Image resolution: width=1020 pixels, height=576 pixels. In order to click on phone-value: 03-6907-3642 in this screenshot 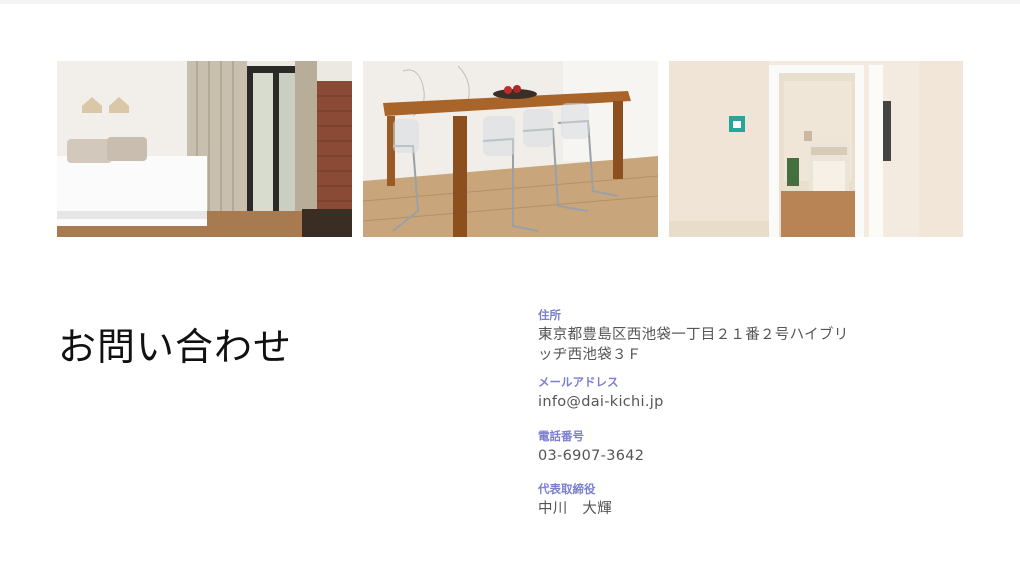, I will do `click(703, 456)`.